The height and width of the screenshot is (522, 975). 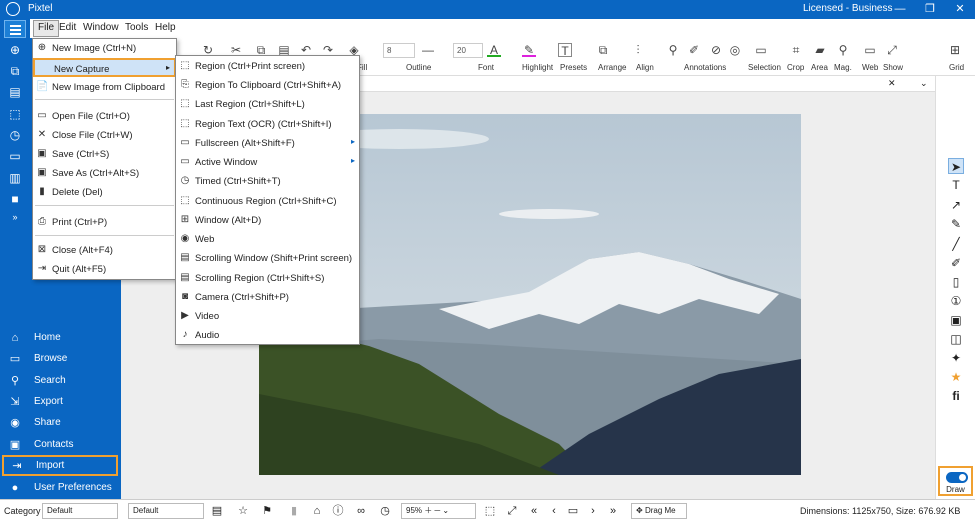 I want to click on capture-fullscreen: ▭ Fullscreen (Alt+Shift+F) ▸, so click(x=267, y=143).